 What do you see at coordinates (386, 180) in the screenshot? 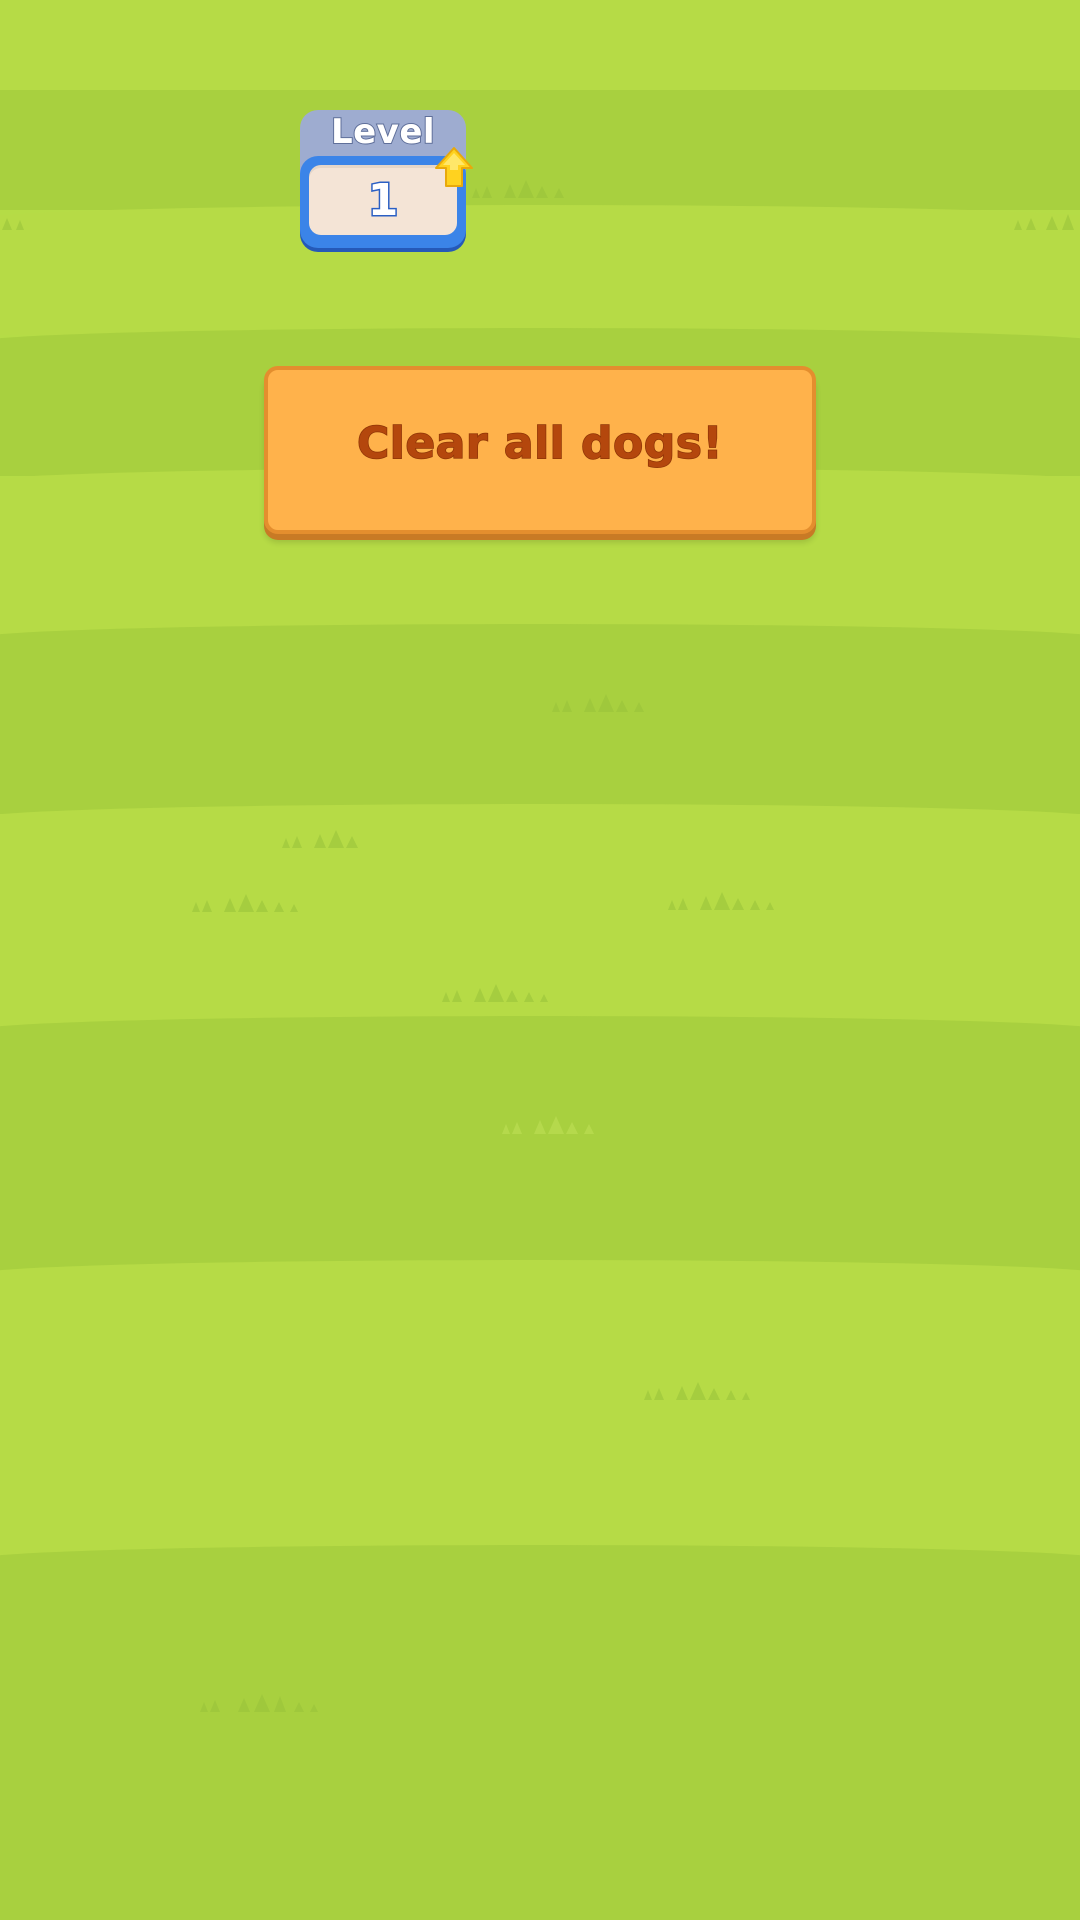
I see `level-badge: Level 1` at bounding box center [386, 180].